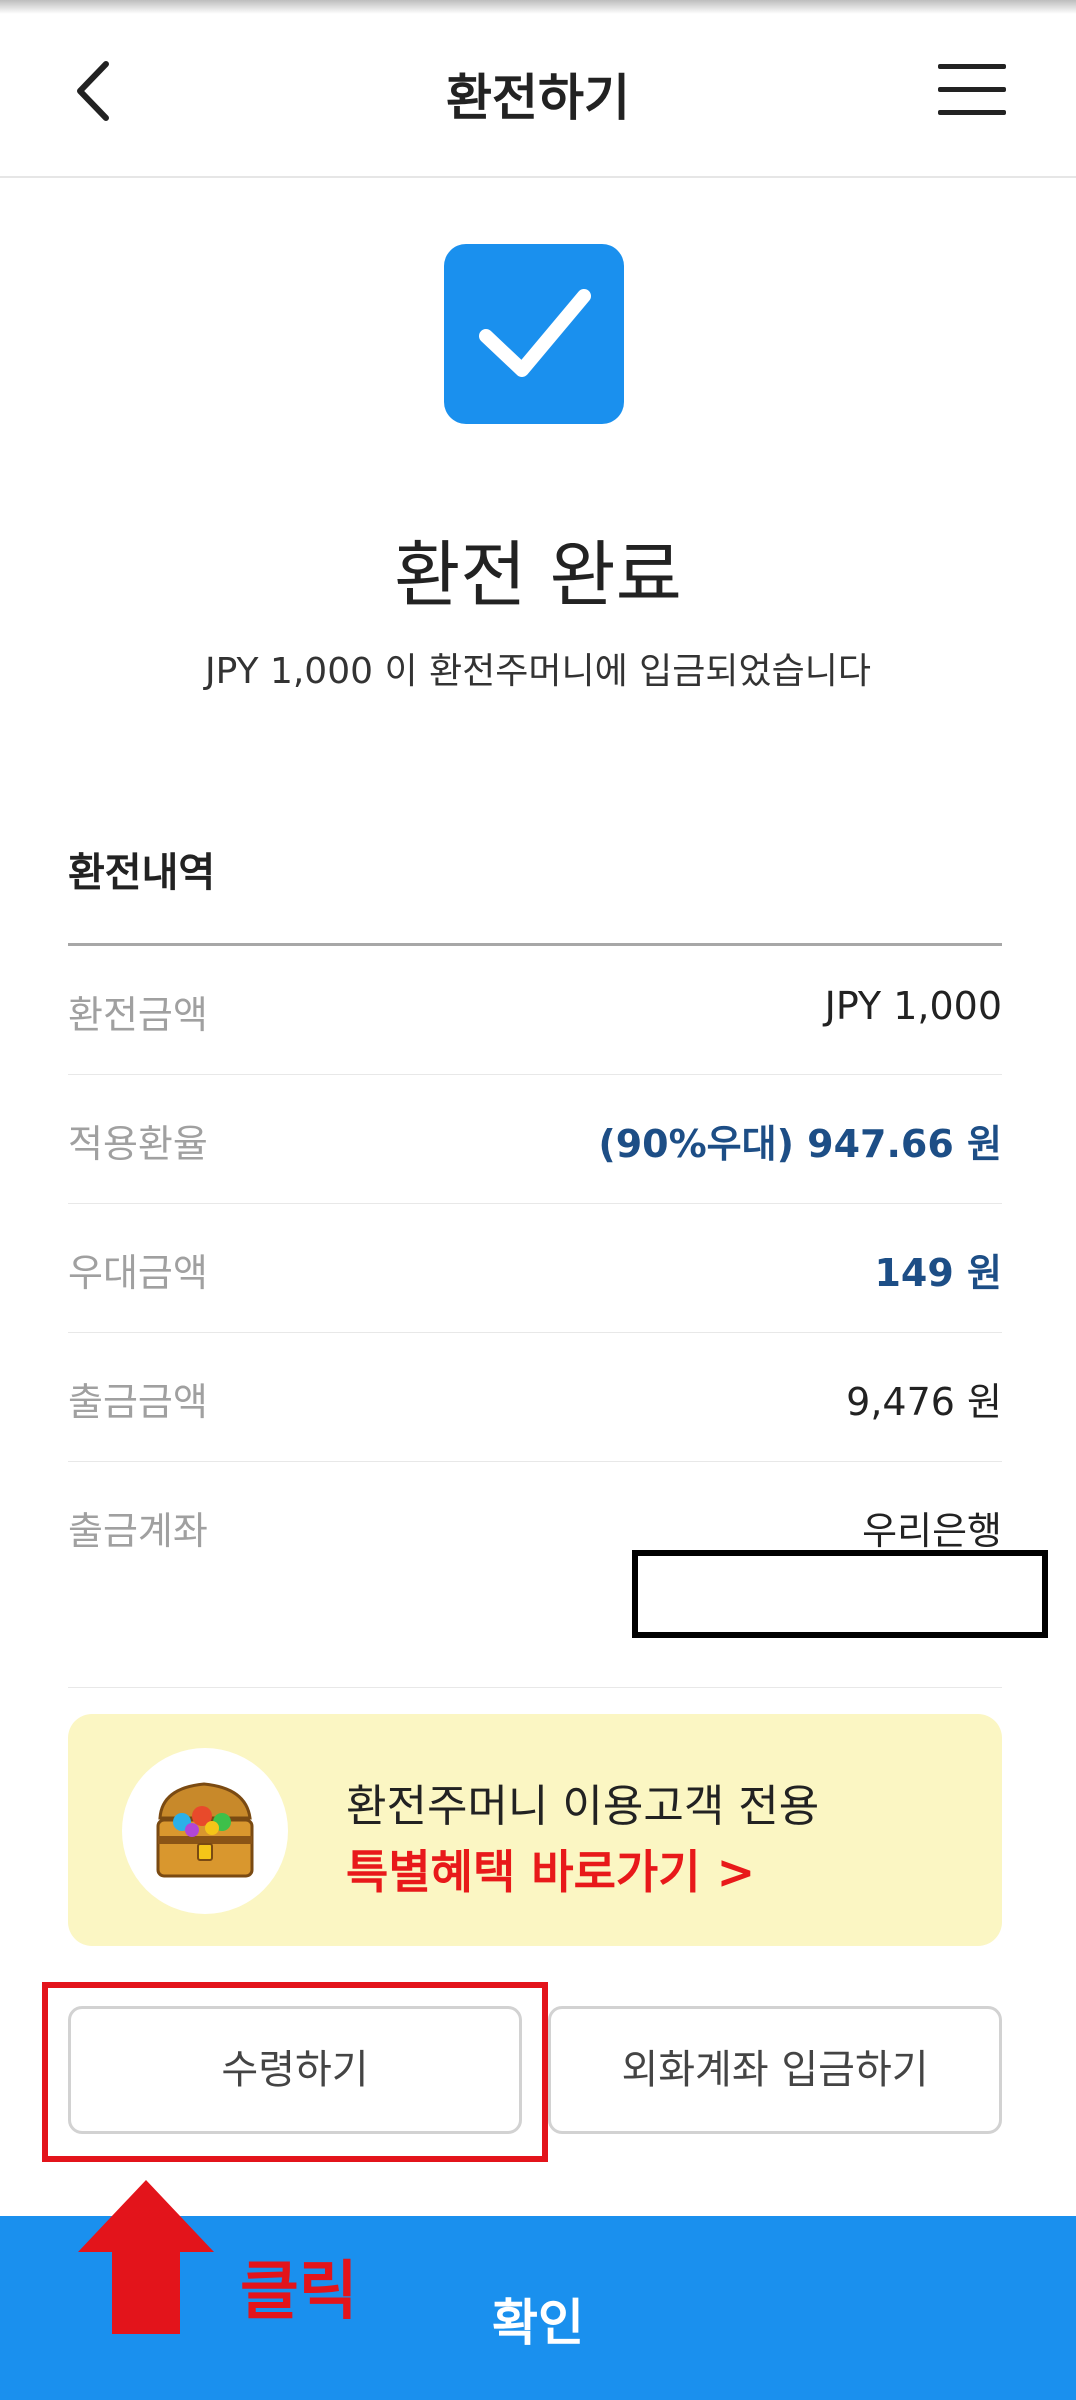 The image size is (1076, 2400). Describe the element at coordinates (299, 2292) in the screenshot. I see `click-annotation: 클릭` at that location.